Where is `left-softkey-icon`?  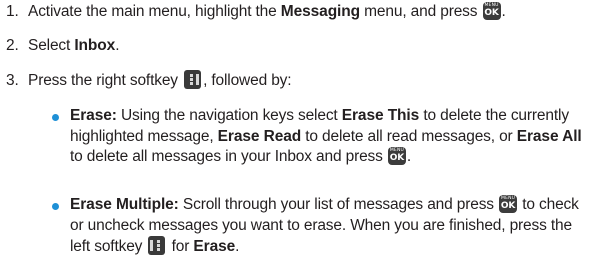 left-softkey-icon is located at coordinates (157, 245).